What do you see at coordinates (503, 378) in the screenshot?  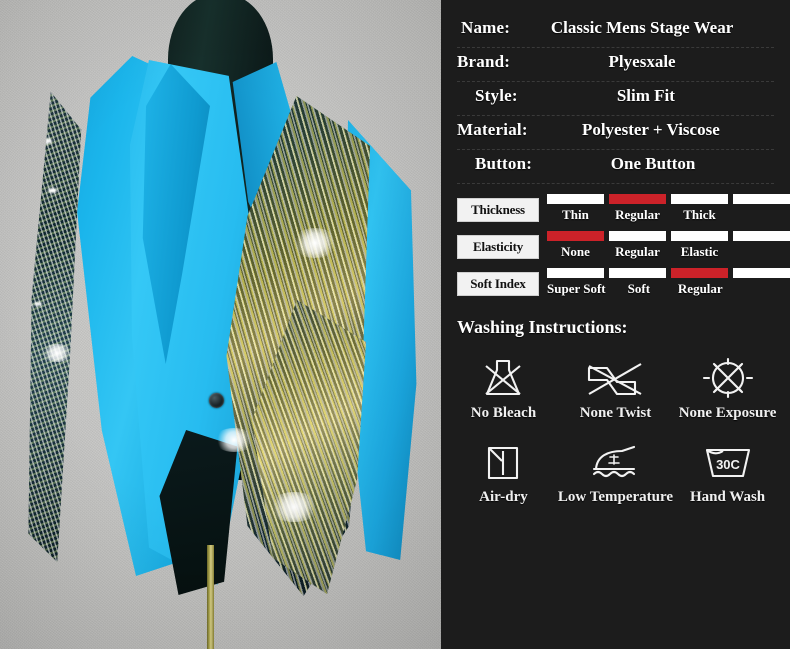 I see `no-bleach-icon` at bounding box center [503, 378].